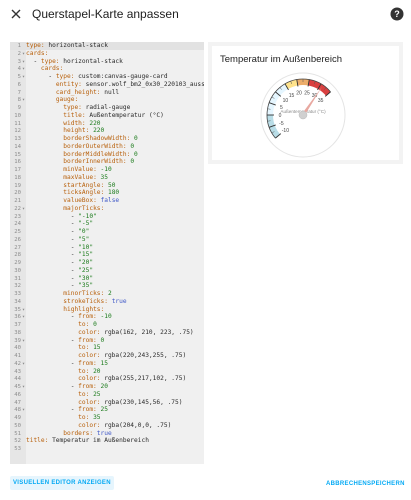 Image resolution: width=411 pixels, height=500 pixels. I want to click on code-line: 33 minorTicks: 2, so click(107, 294).